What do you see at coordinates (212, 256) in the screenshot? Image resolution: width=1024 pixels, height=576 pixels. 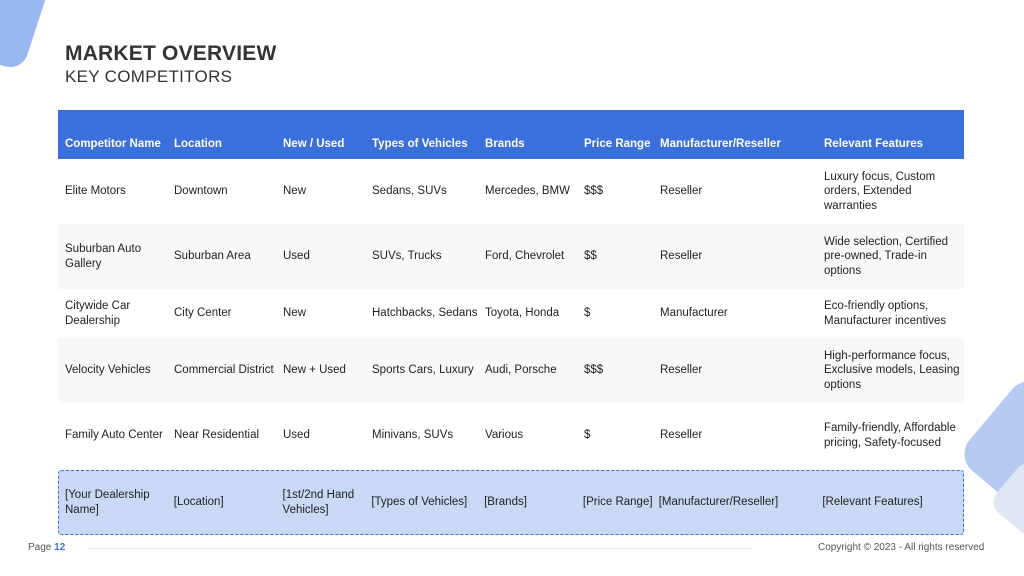 I see `cell-location: Suburban Area` at bounding box center [212, 256].